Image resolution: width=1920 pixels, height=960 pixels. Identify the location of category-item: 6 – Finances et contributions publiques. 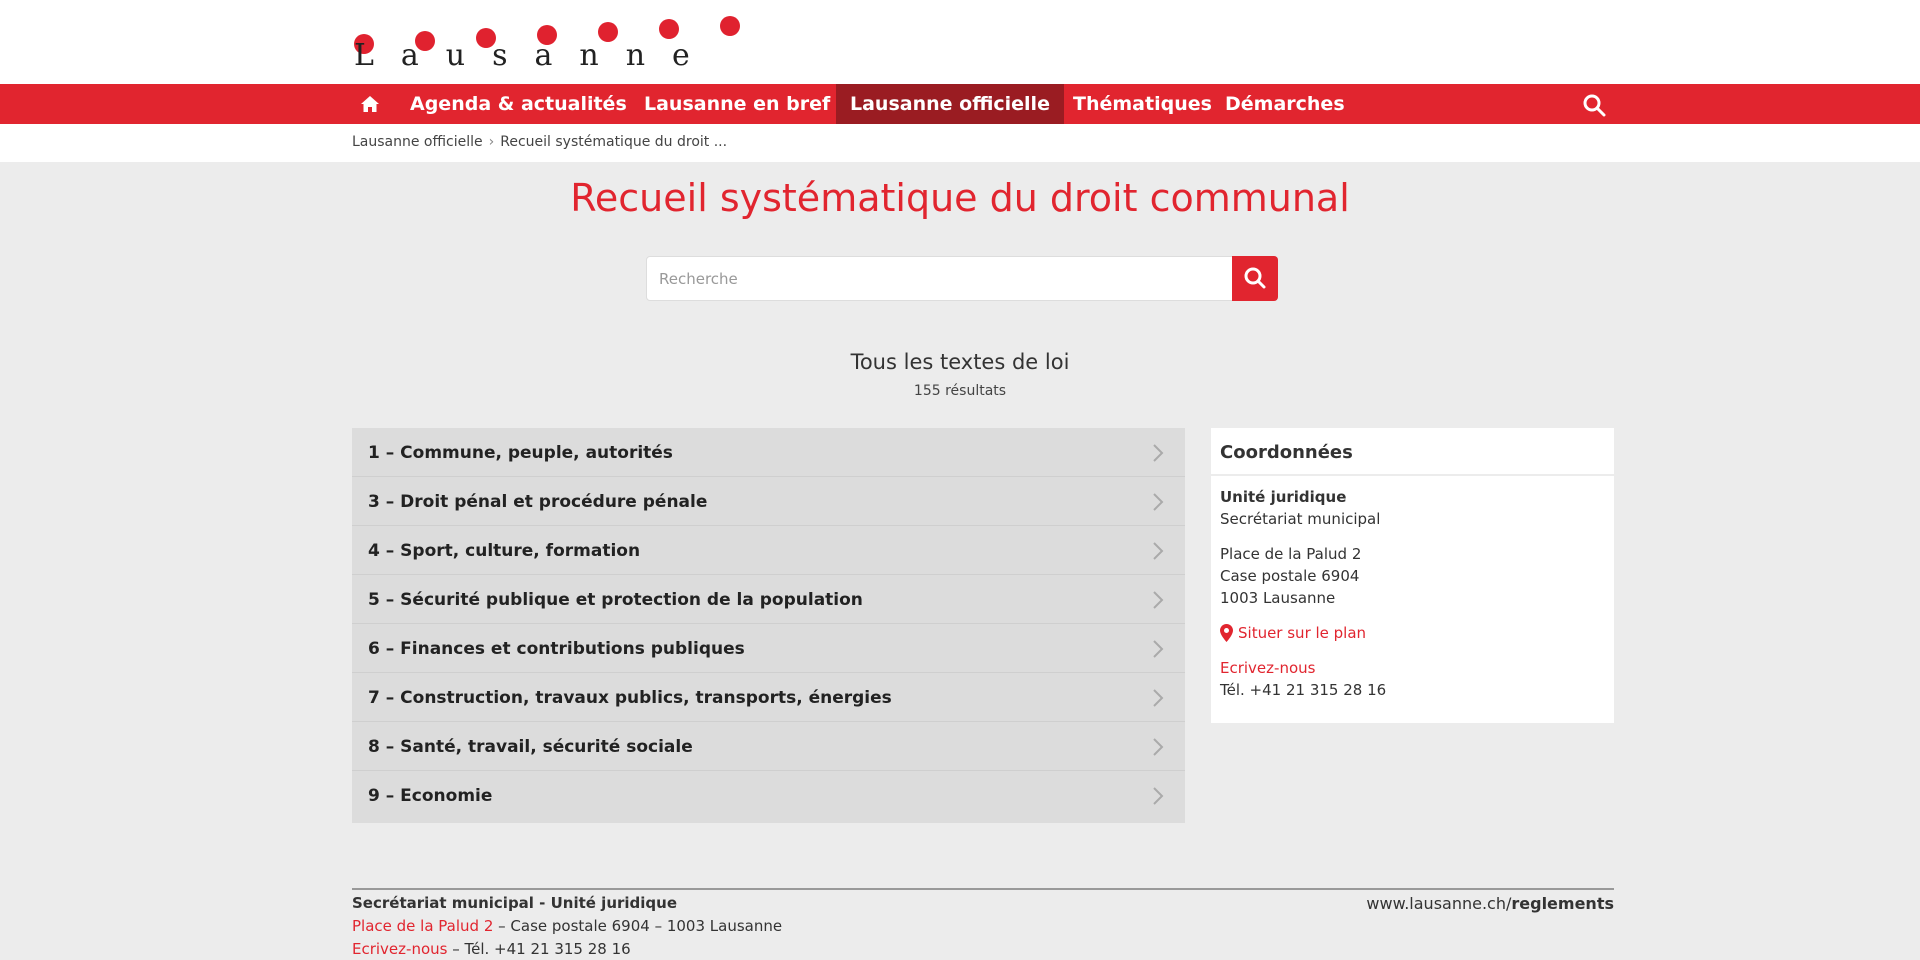
(768, 648).